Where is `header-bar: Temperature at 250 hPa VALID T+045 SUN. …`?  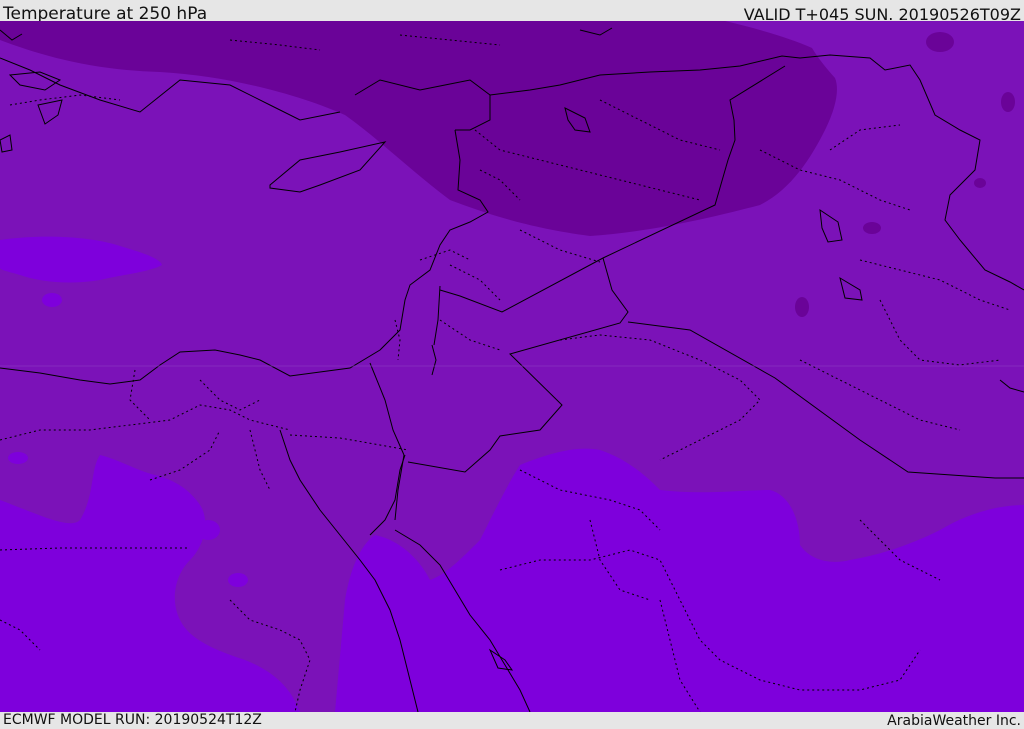
header-bar: Temperature at 250 hPa VALID T+045 SUN. … is located at coordinates (512, 12).